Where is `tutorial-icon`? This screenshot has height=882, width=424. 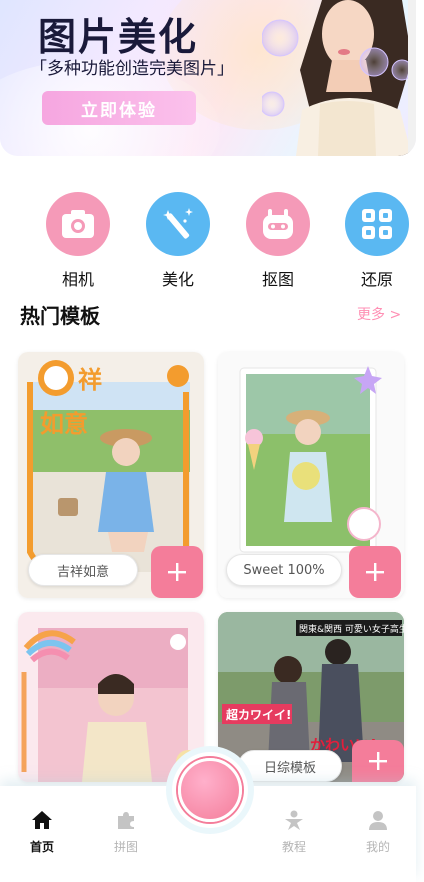 tutorial-icon is located at coordinates (294, 820).